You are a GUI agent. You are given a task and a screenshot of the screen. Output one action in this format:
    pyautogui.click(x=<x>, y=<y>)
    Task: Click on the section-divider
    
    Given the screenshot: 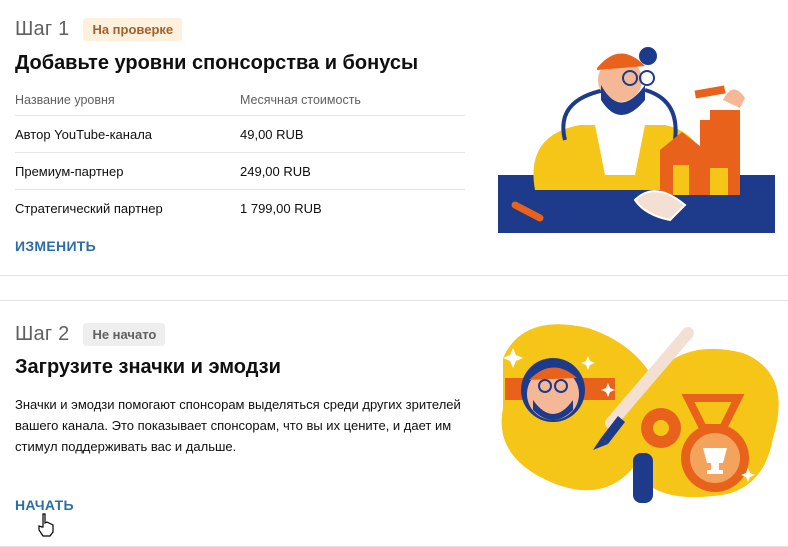 What is the action you would take?
    pyautogui.click(x=394, y=275)
    